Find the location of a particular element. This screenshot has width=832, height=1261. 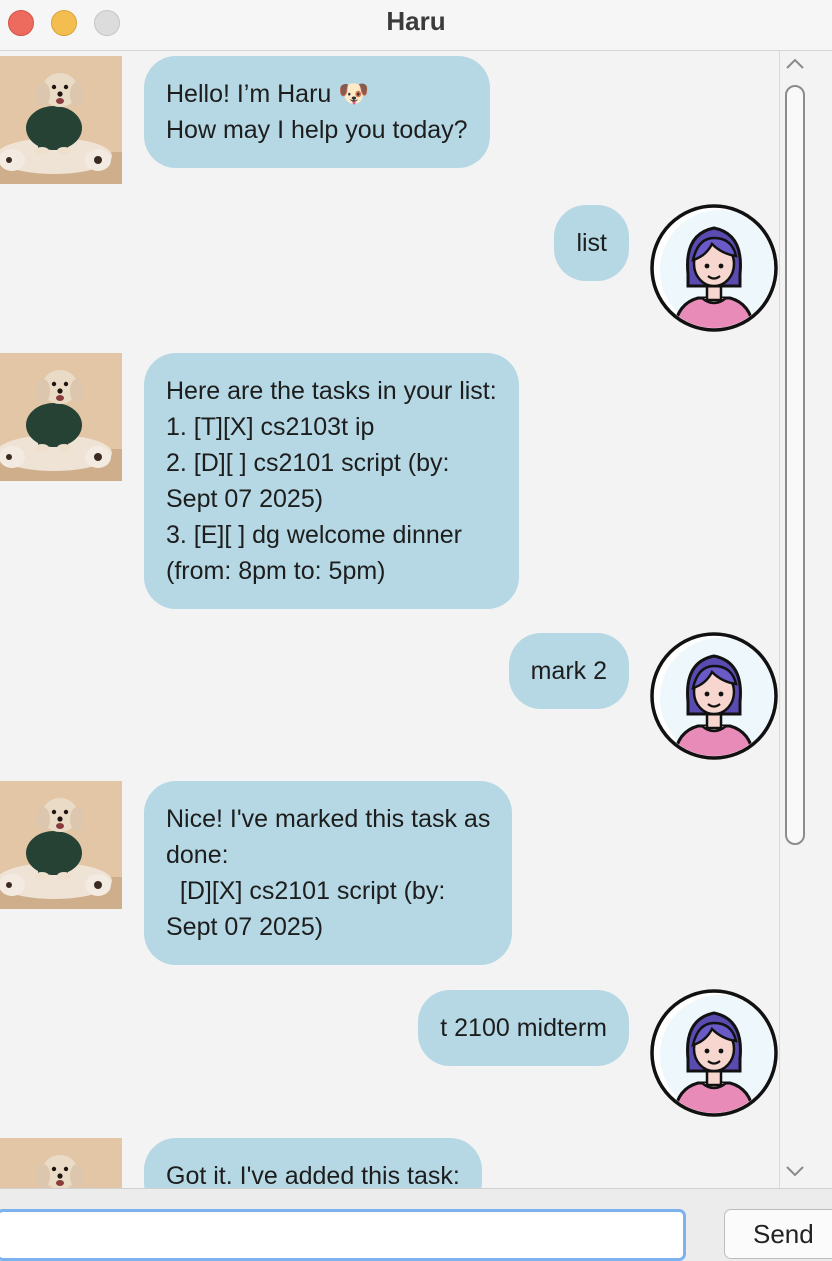

chat-scrollbar is located at coordinates (794, 619).